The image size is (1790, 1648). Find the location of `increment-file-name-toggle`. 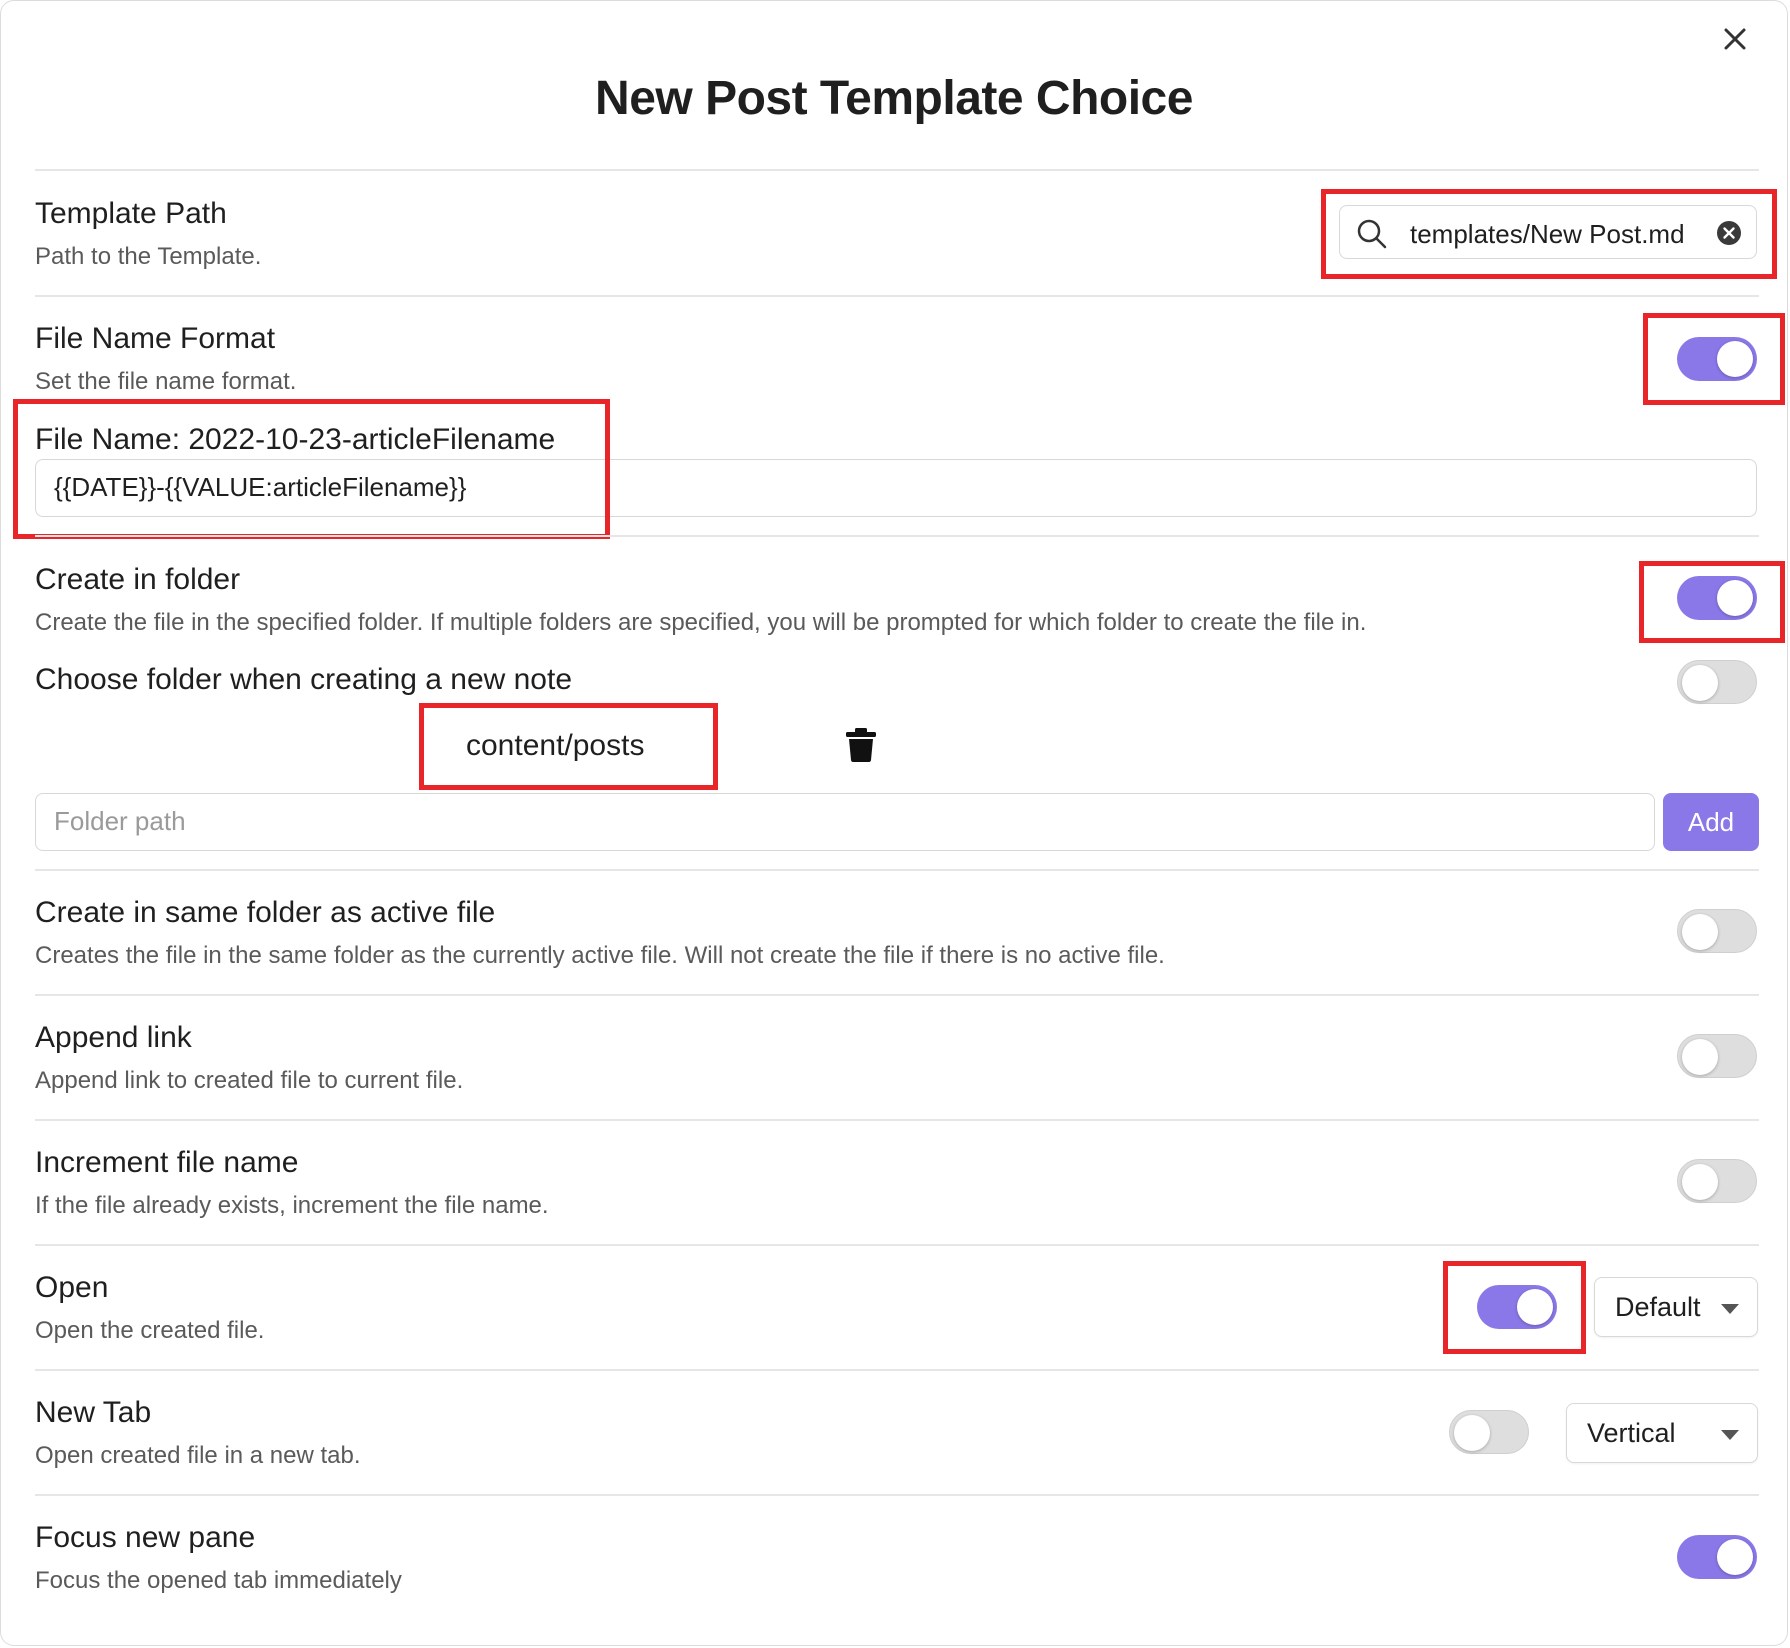

increment-file-name-toggle is located at coordinates (1717, 1181).